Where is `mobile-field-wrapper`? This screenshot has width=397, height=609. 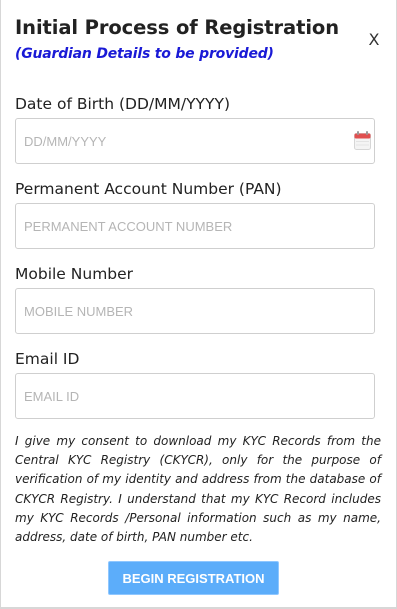 mobile-field-wrapper is located at coordinates (195, 311).